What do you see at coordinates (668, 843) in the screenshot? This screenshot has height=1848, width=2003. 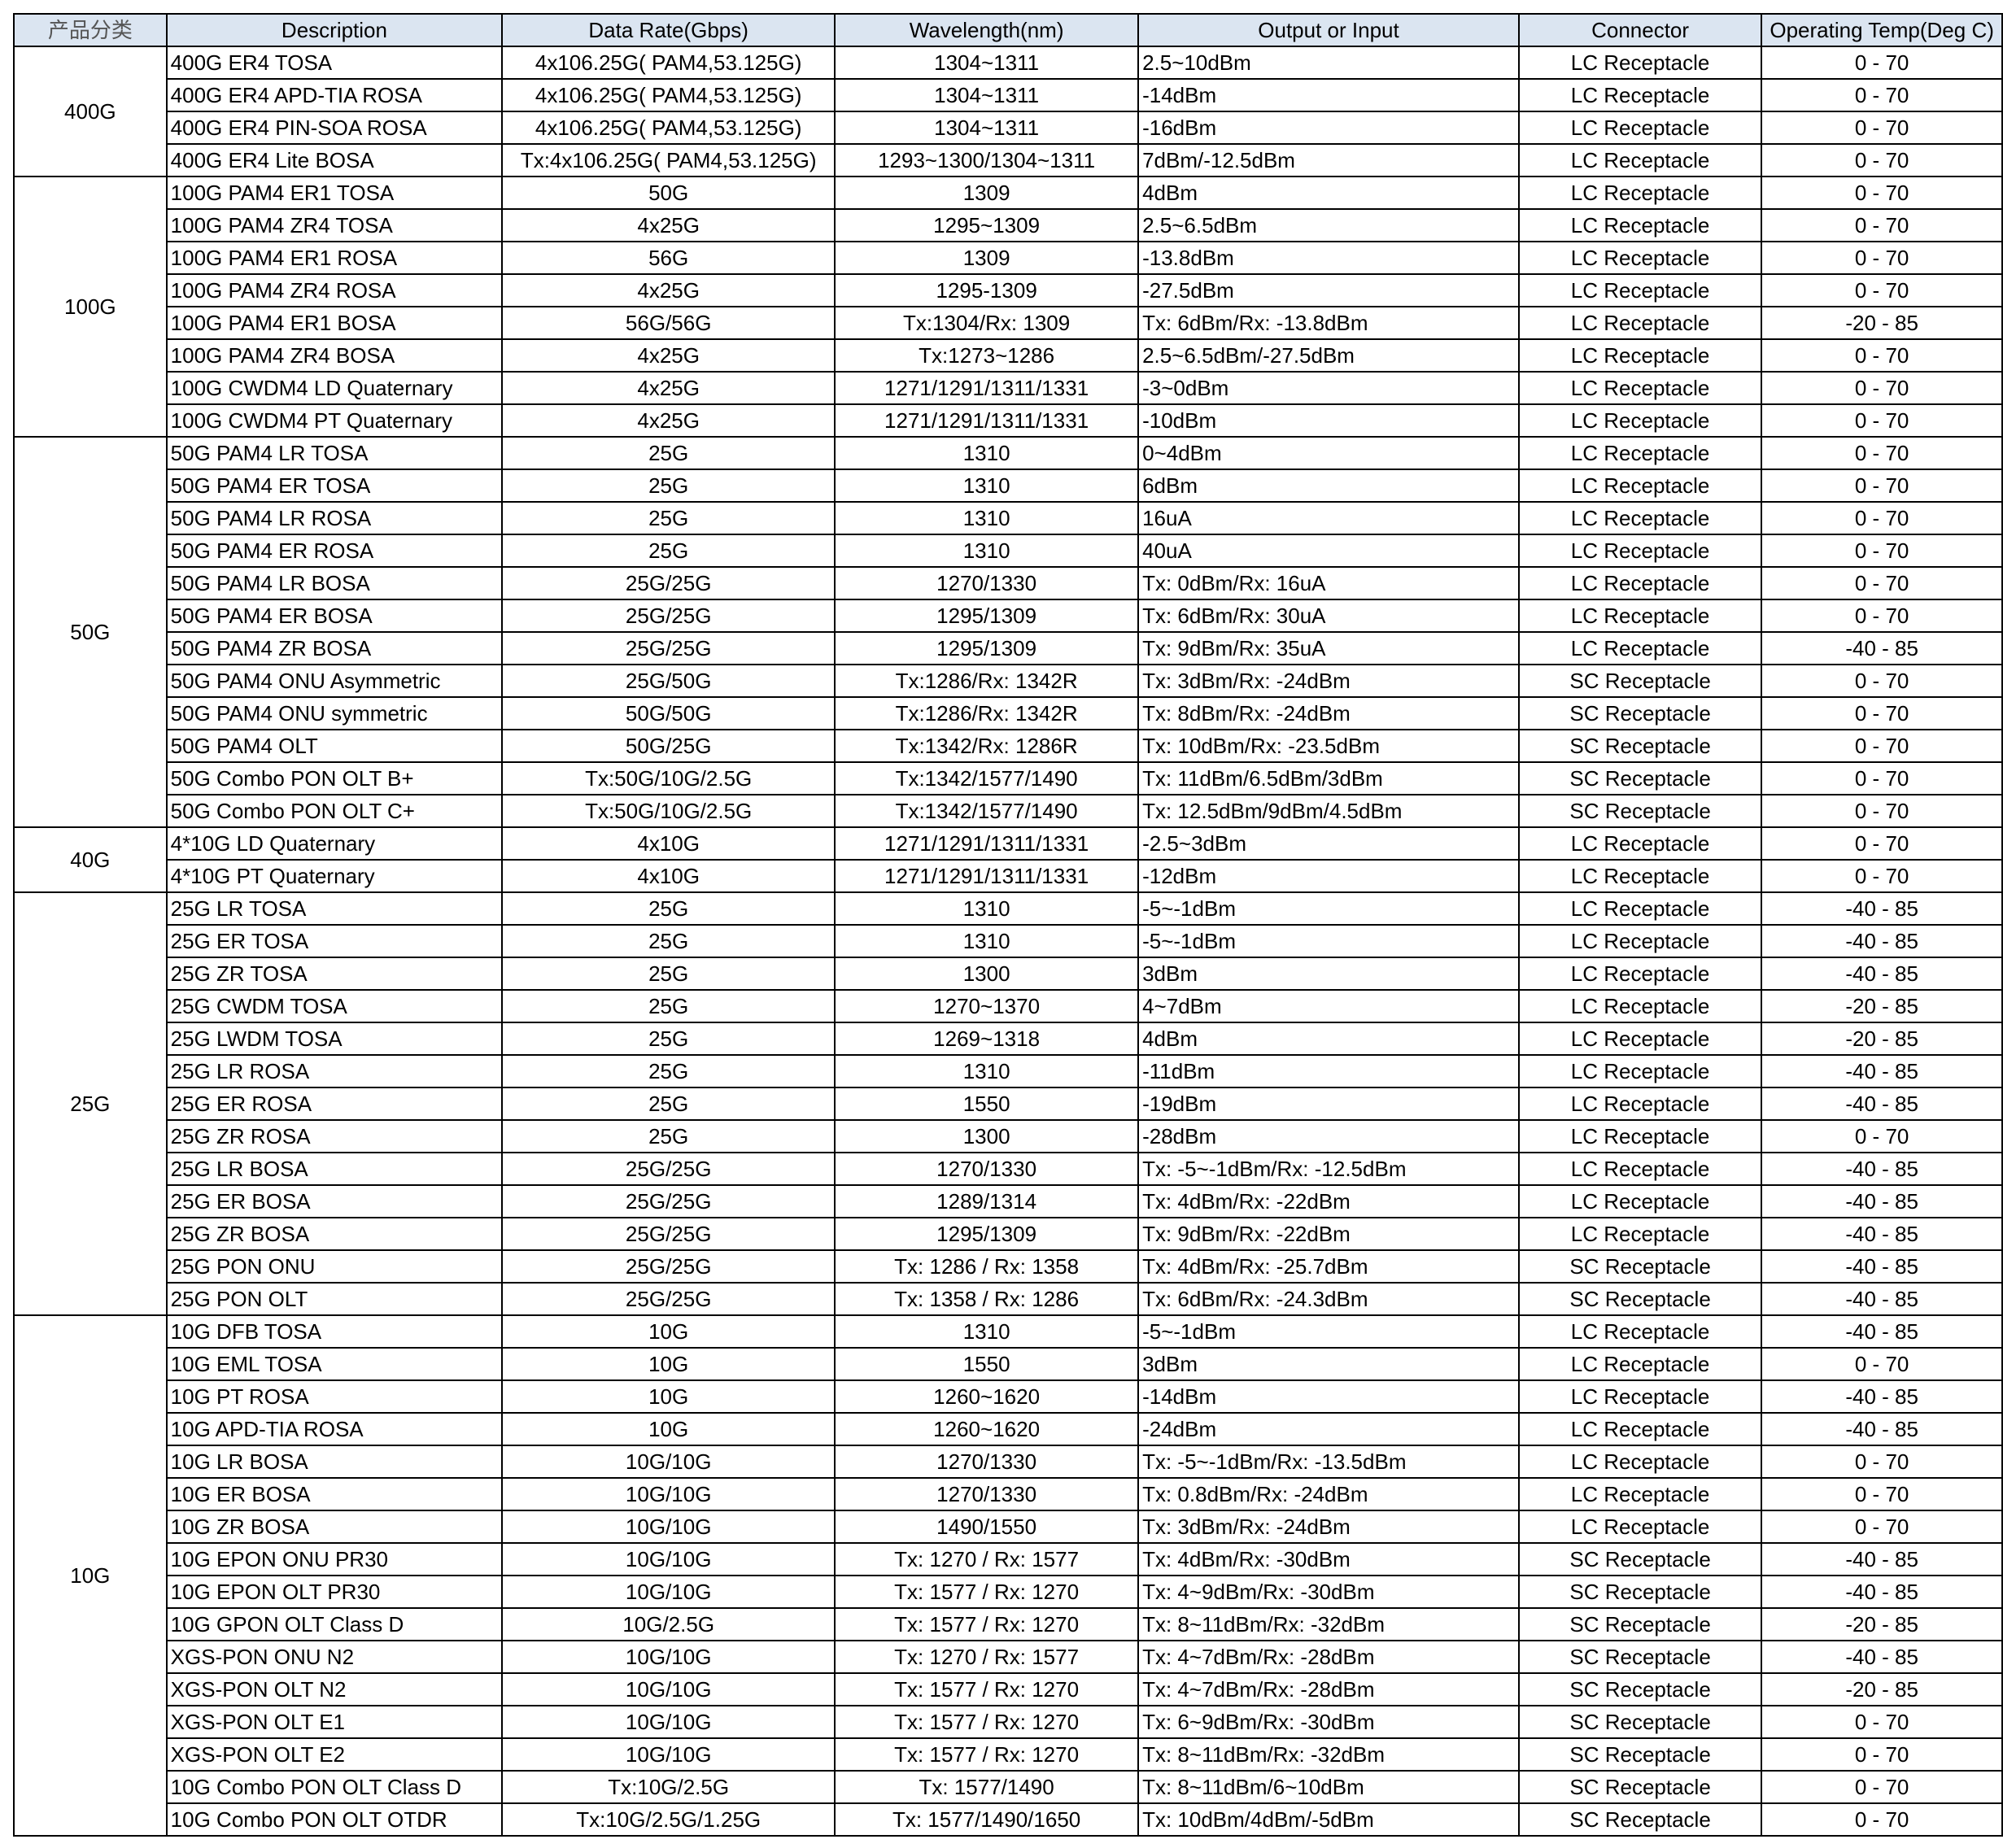 I see `data-rate-cell: 4x10G` at bounding box center [668, 843].